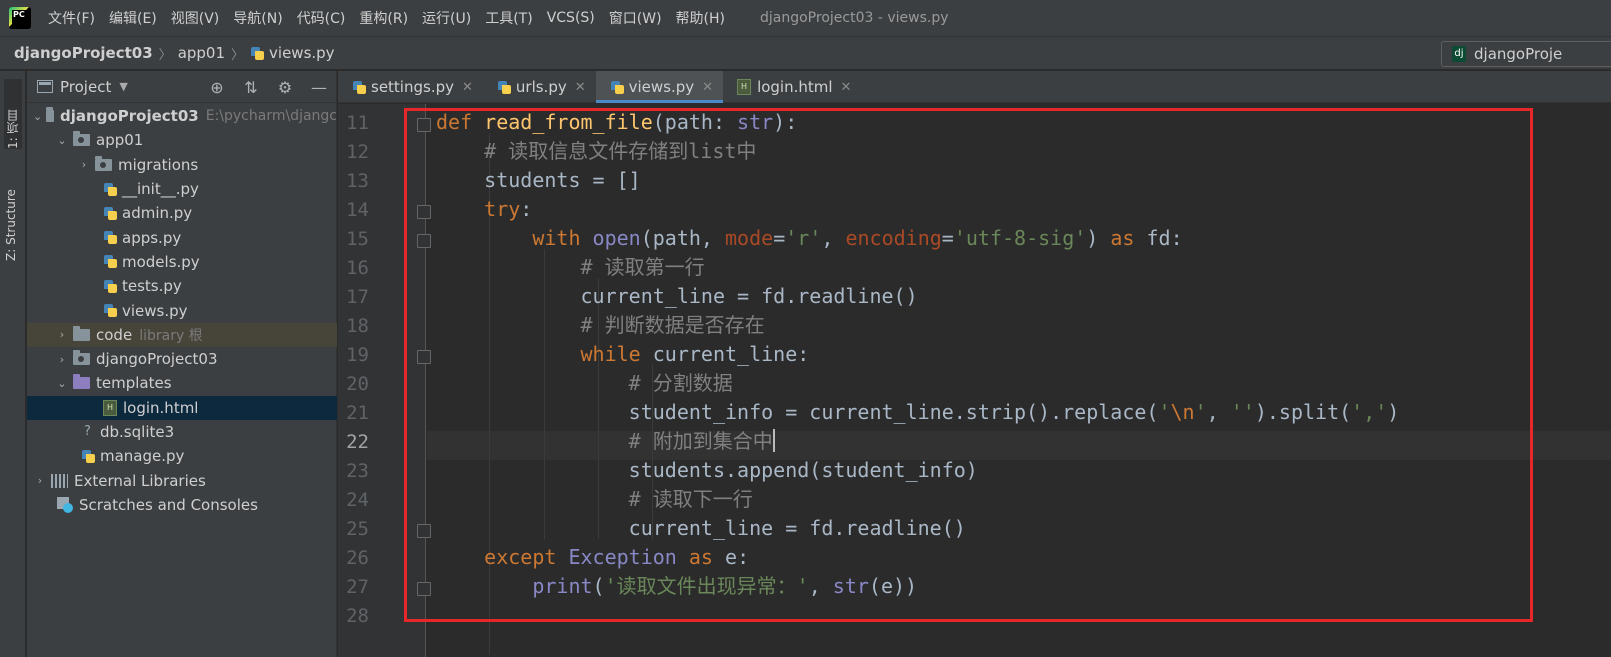 This screenshot has width=1611, height=657. I want to click on tree-item-code: › code library 根, so click(182, 334).